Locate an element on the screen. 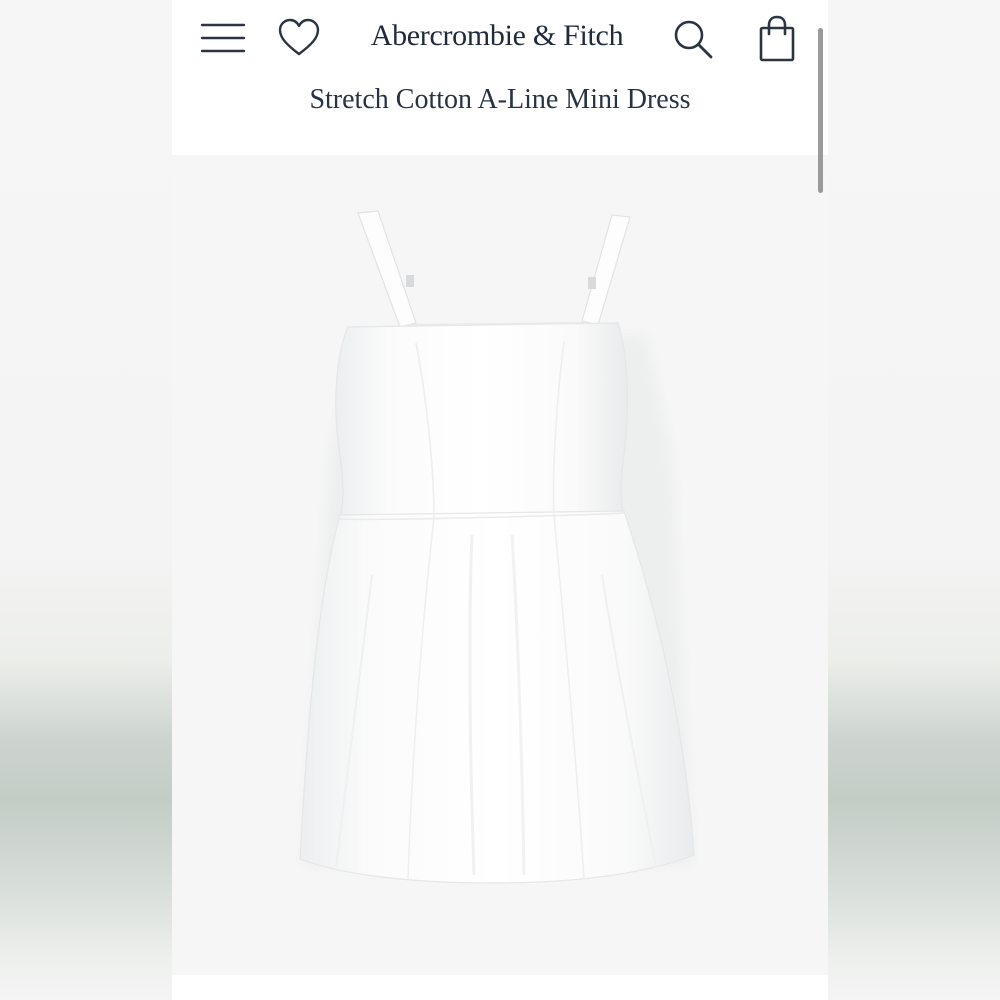 The image size is (1000, 1000). shopping-bag-button is located at coordinates (777, 39).